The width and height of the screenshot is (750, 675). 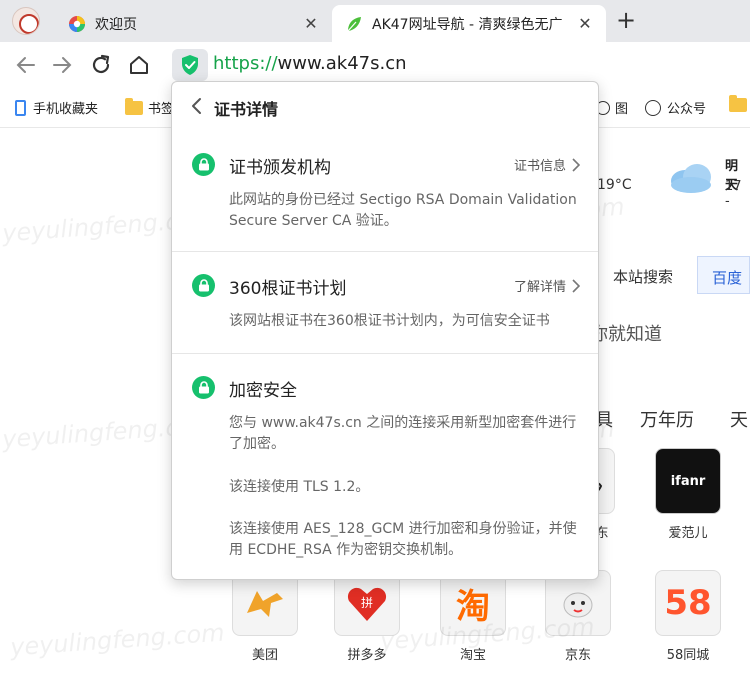 What do you see at coordinates (539, 287) in the screenshot?
I see `link-label: 了解详情` at bounding box center [539, 287].